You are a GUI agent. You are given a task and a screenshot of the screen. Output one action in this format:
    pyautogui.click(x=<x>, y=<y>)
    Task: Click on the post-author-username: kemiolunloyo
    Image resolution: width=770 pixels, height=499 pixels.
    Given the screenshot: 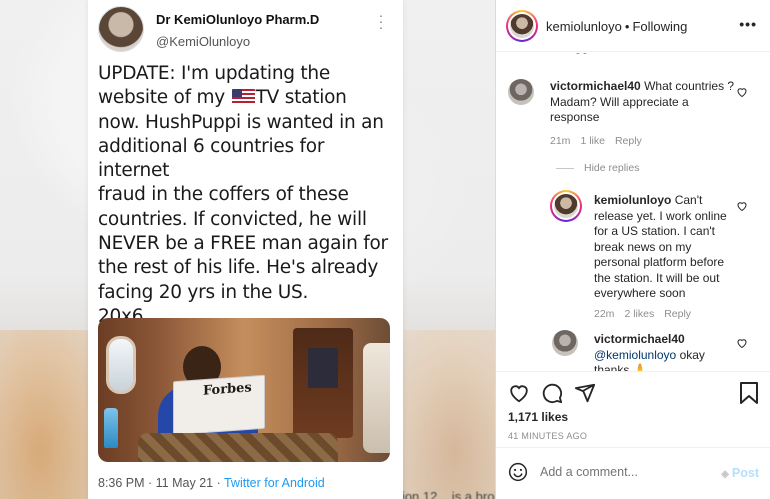 What is the action you would take?
    pyautogui.click(x=584, y=26)
    